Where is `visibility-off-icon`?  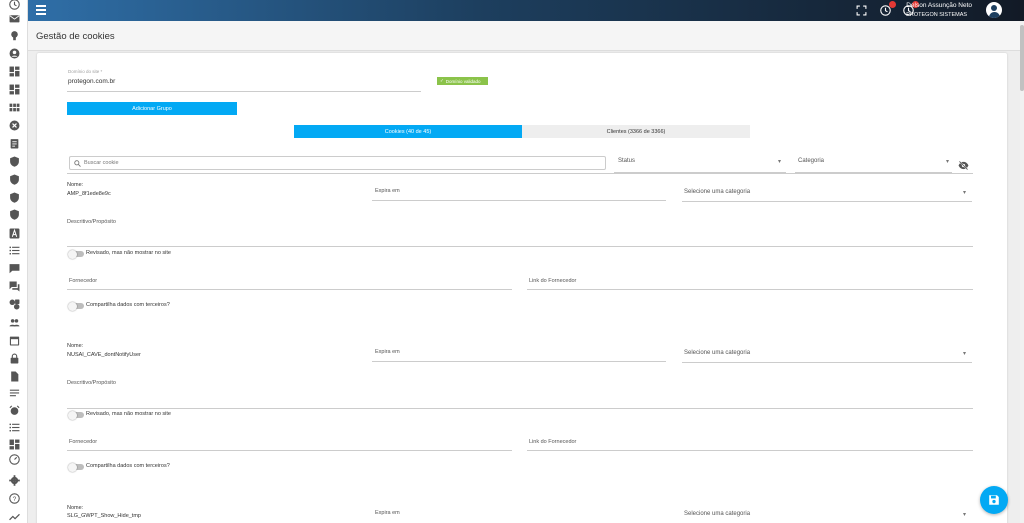 visibility-off-icon is located at coordinates (963, 164).